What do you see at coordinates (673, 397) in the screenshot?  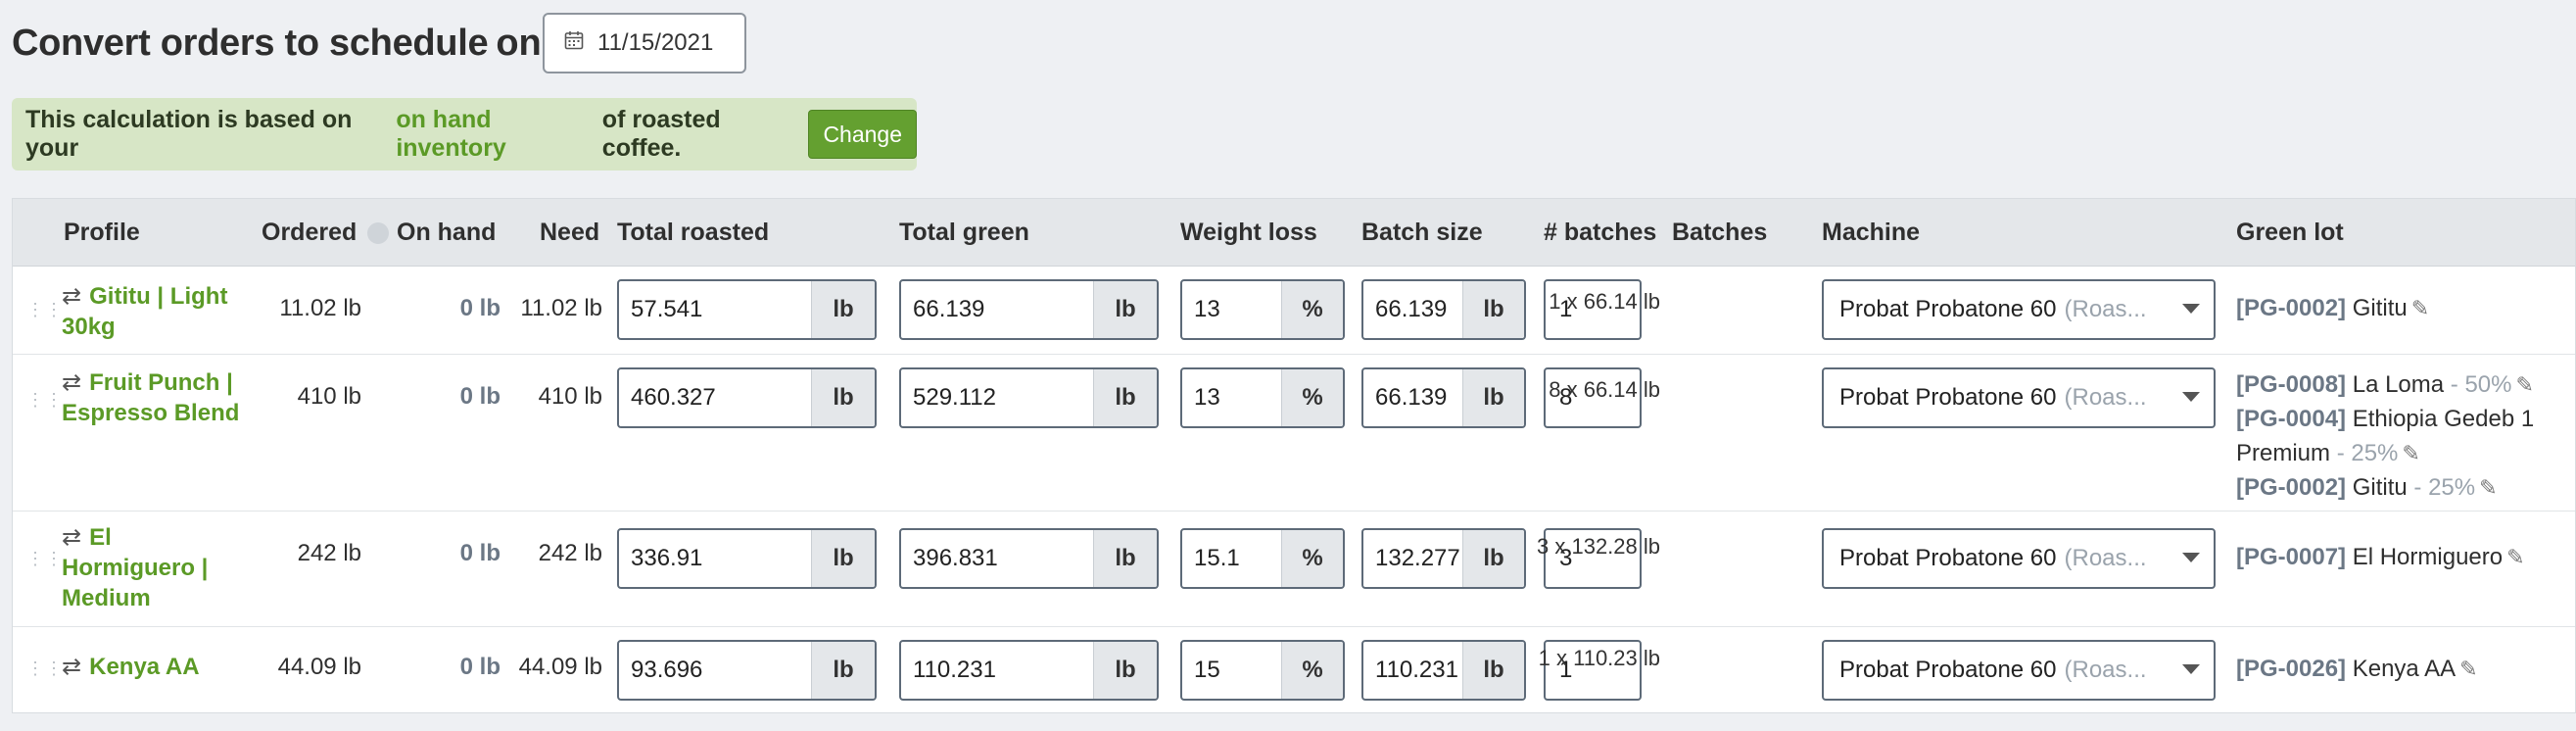 I see `total-roasted-value: 460.327` at bounding box center [673, 397].